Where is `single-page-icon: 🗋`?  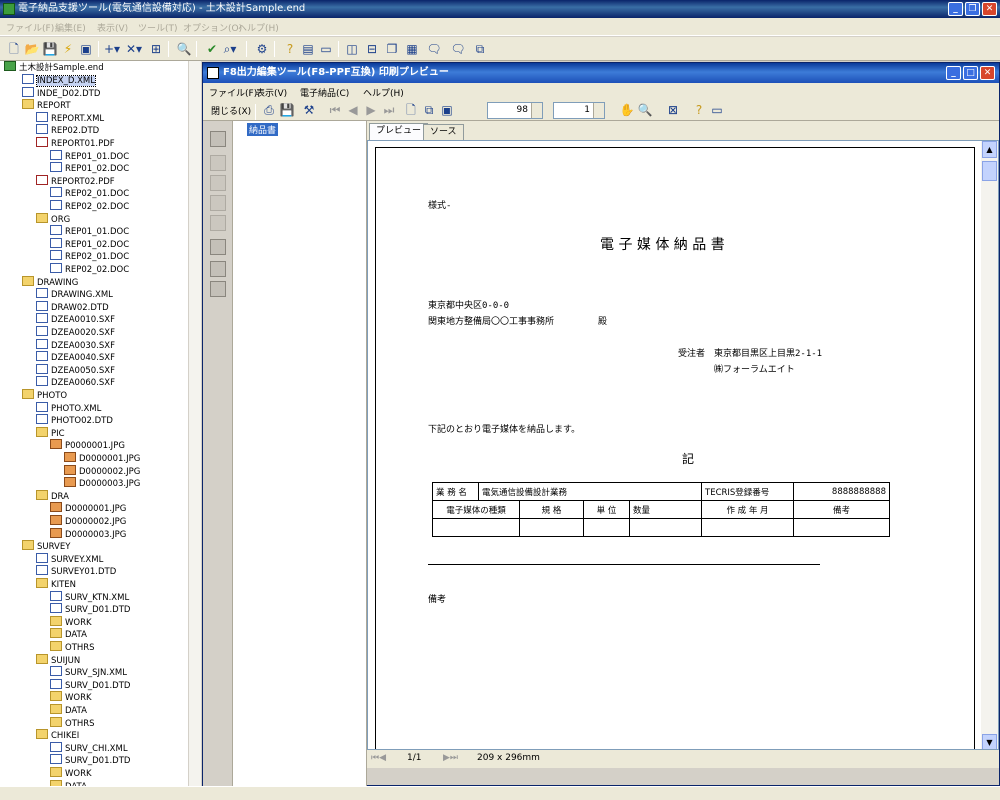 single-page-icon: 🗋 is located at coordinates (411, 110).